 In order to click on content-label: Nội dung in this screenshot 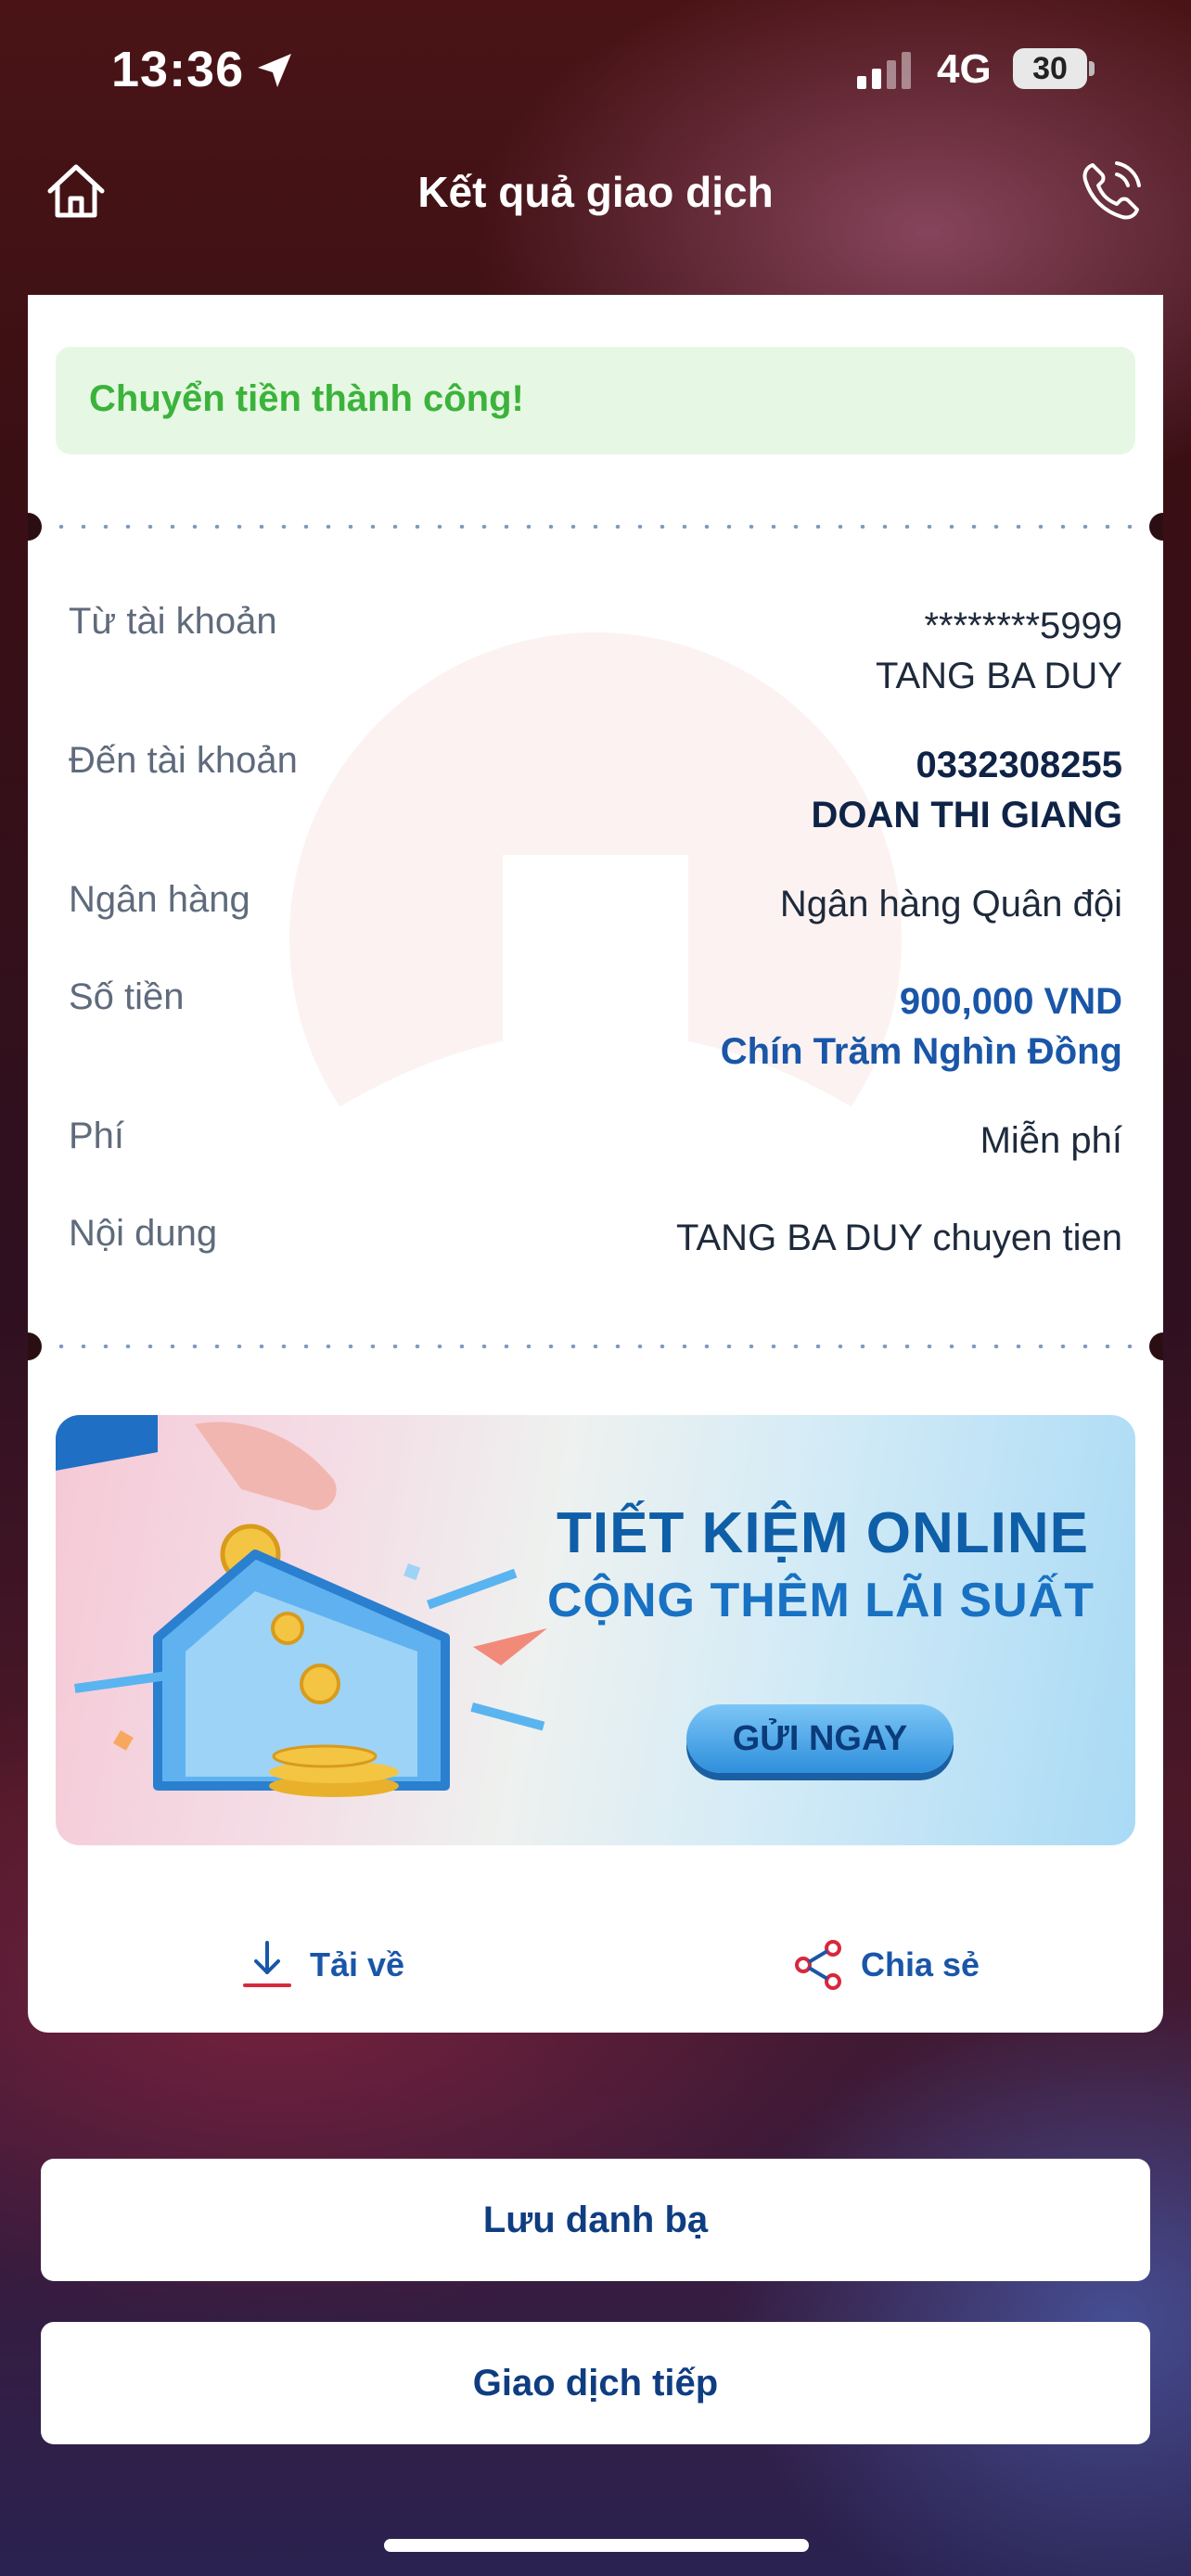, I will do `click(143, 1233)`.